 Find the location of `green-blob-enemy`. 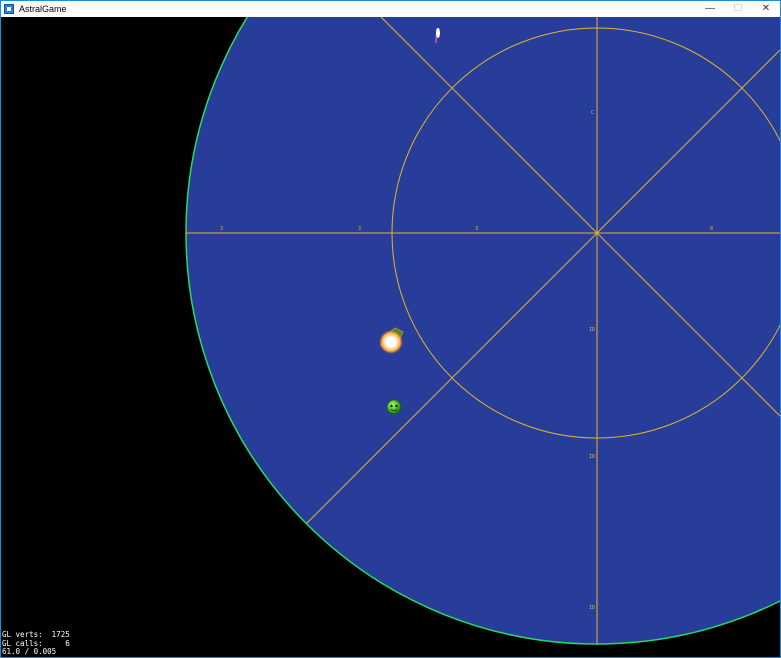

green-blob-enemy is located at coordinates (394, 407).